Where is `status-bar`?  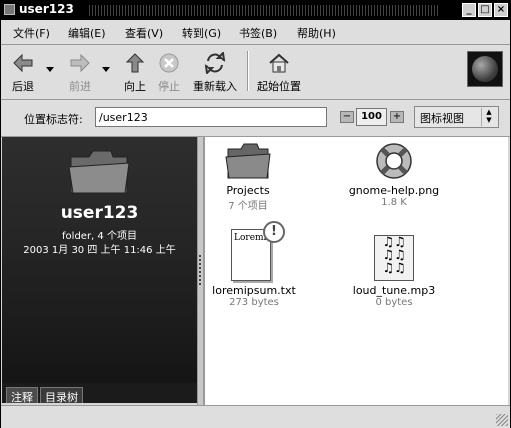
status-bar is located at coordinates (255, 416).